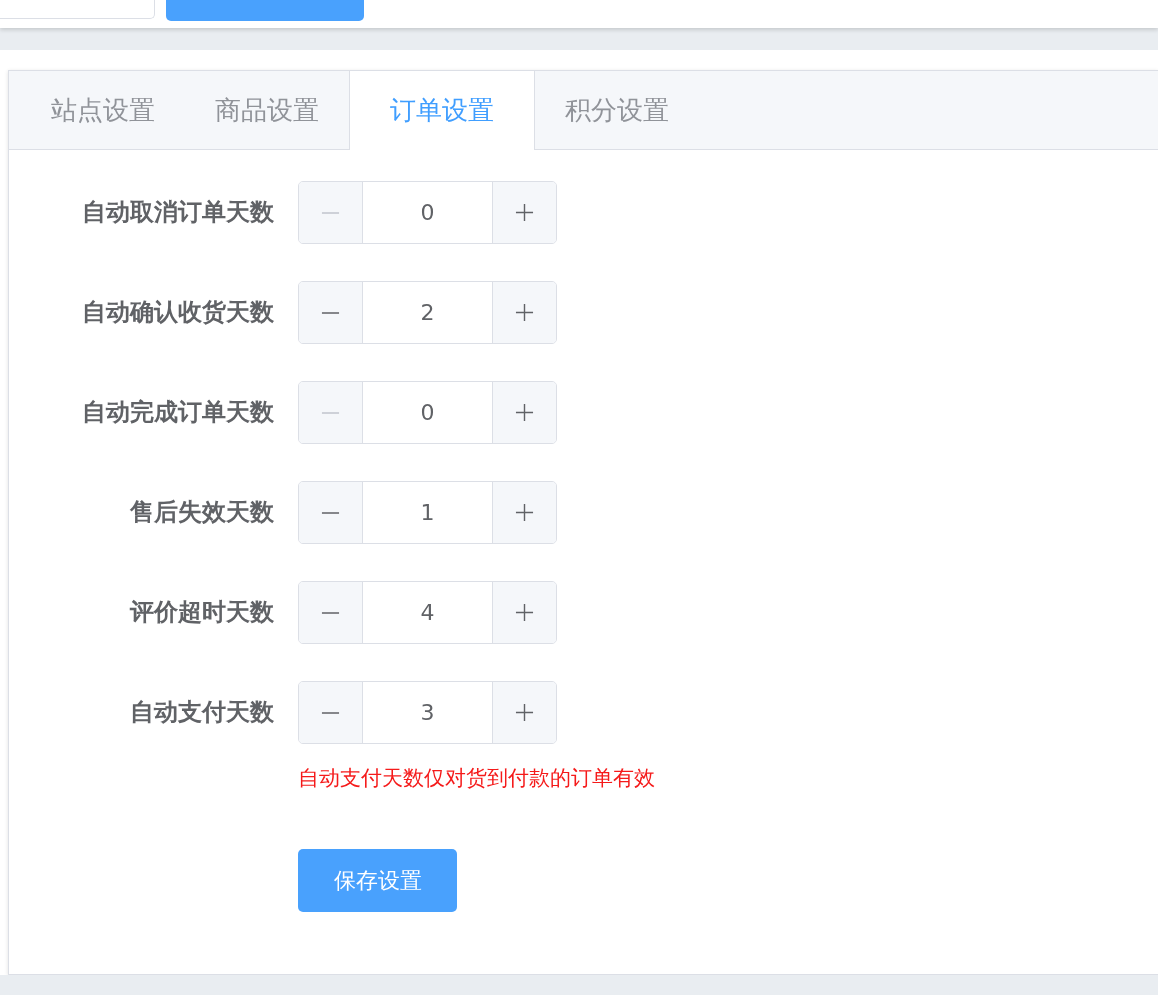 The width and height of the screenshot is (1158, 1002). I want to click on field-label: 自动支付天数, so click(202, 712).